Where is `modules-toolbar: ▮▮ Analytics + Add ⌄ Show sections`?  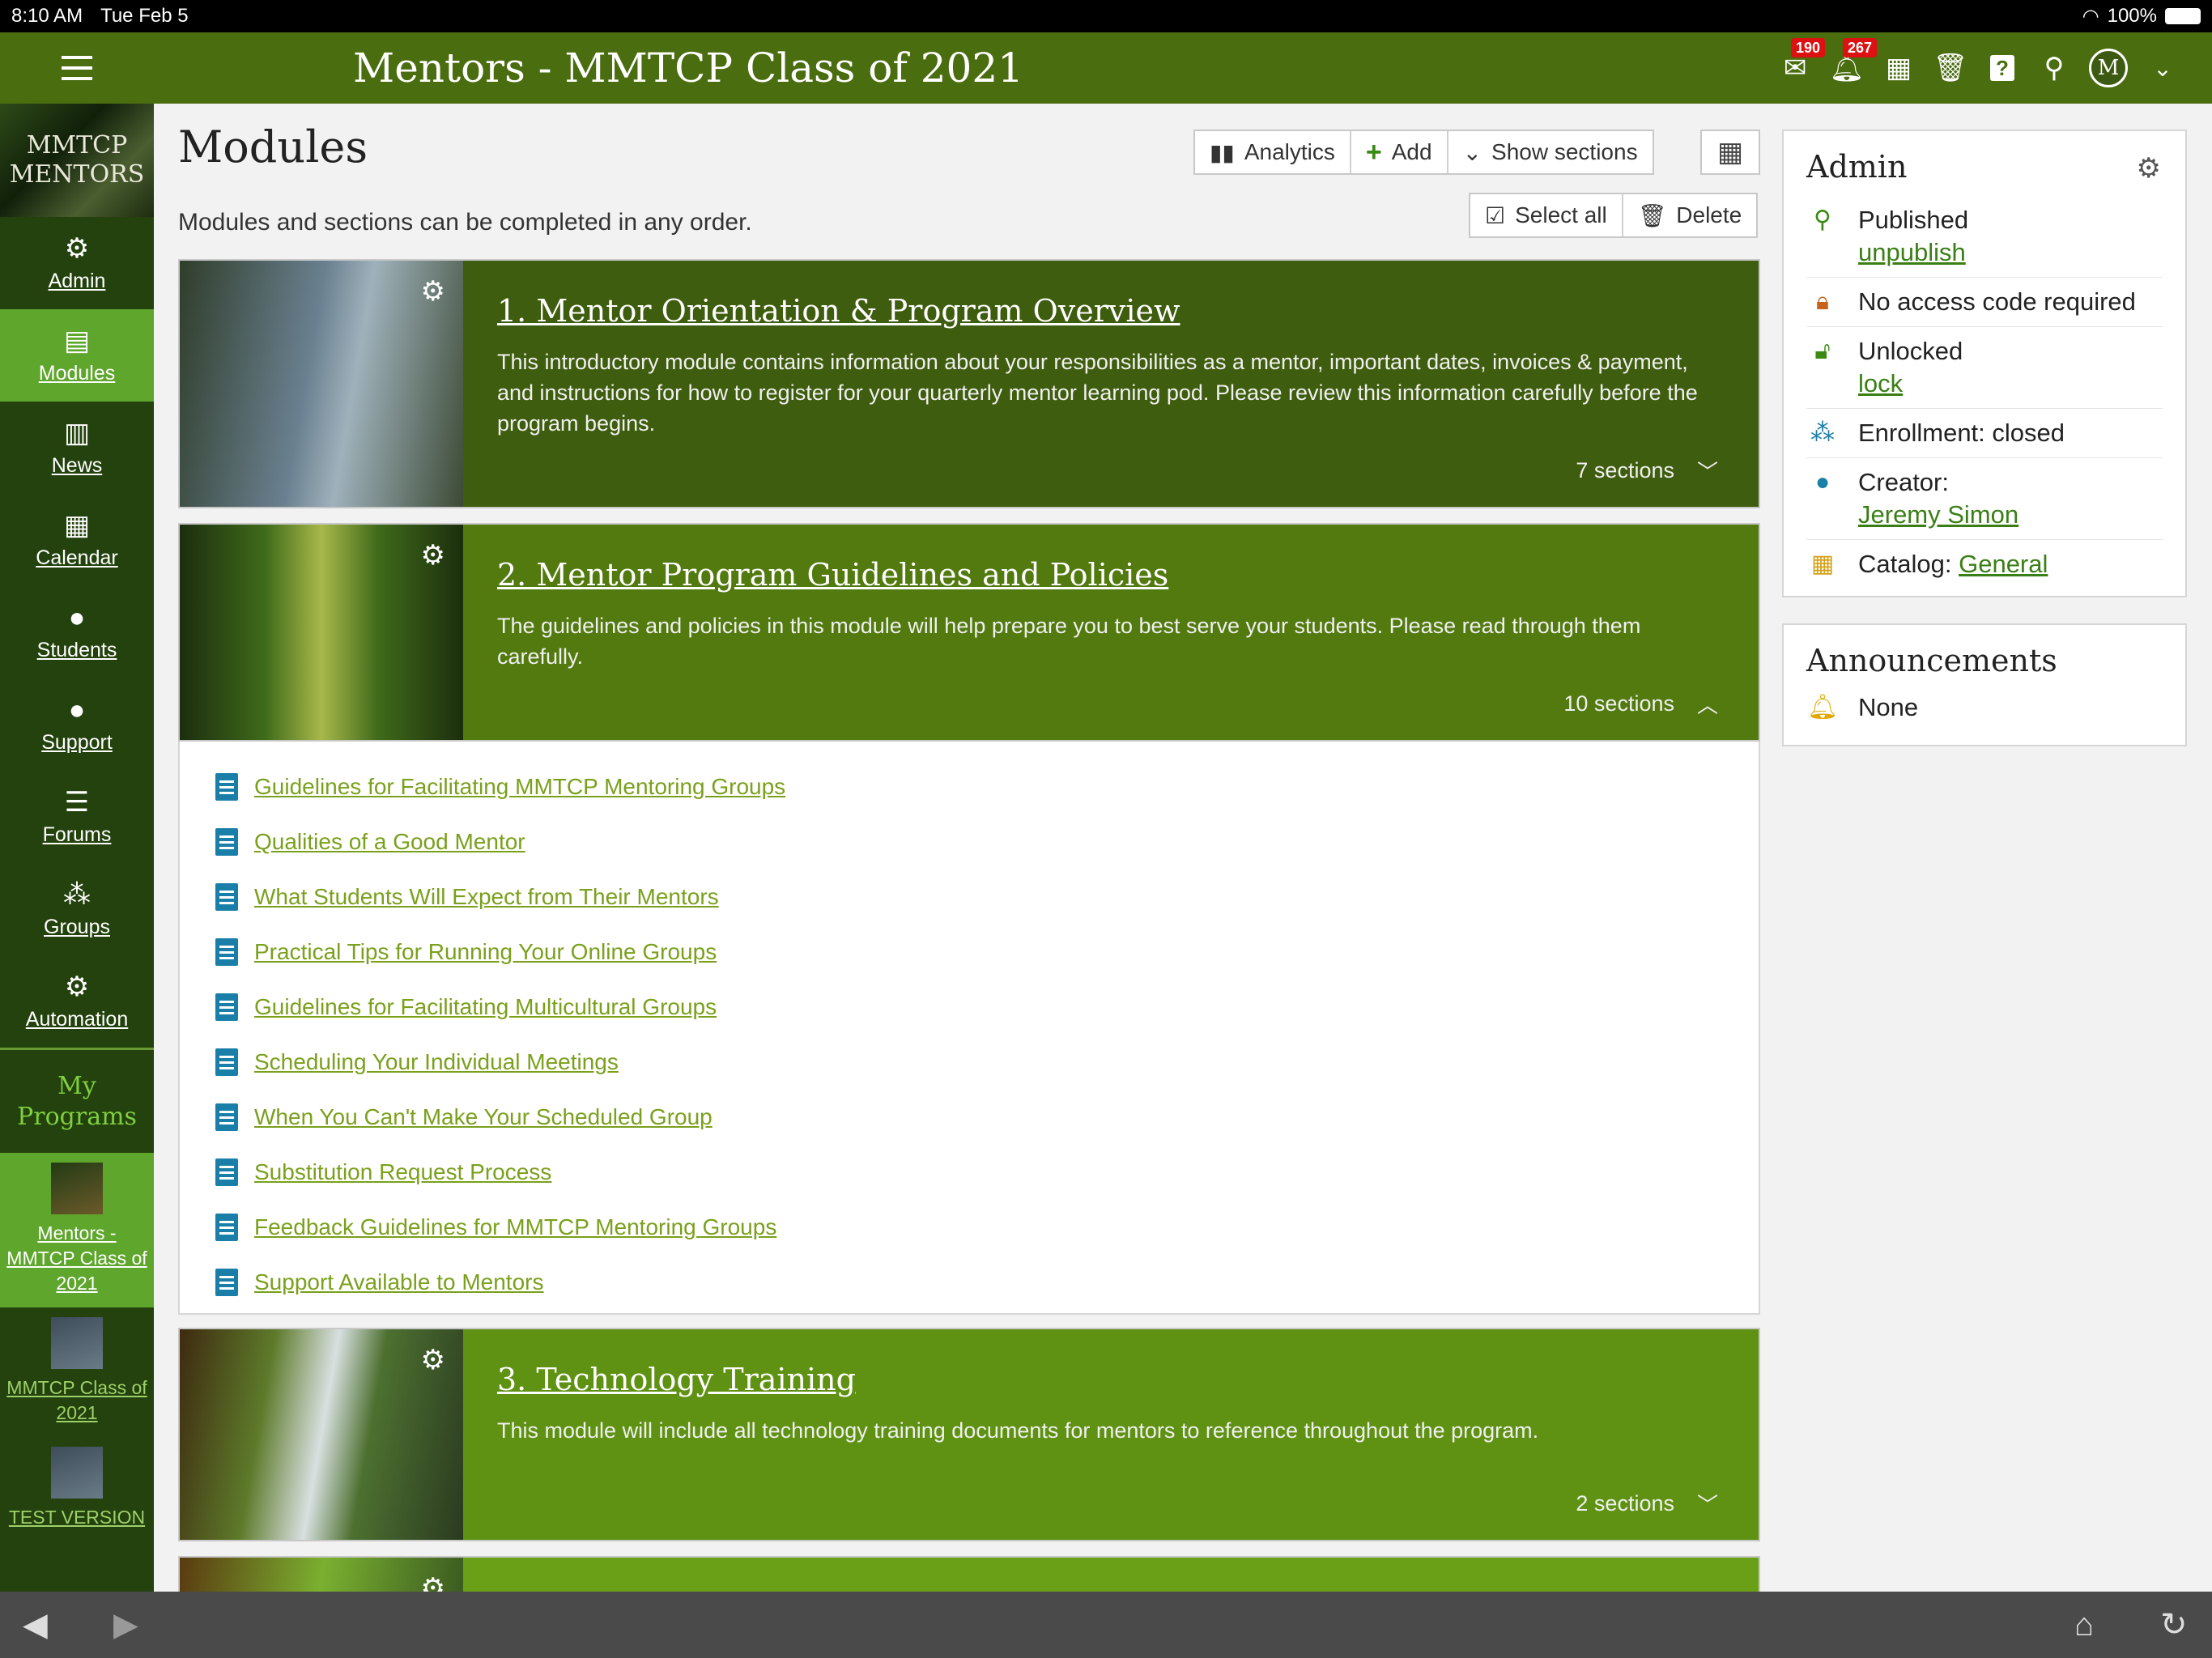 modules-toolbar: ▮▮ Analytics + Add ⌄ Show sections is located at coordinates (1423, 152).